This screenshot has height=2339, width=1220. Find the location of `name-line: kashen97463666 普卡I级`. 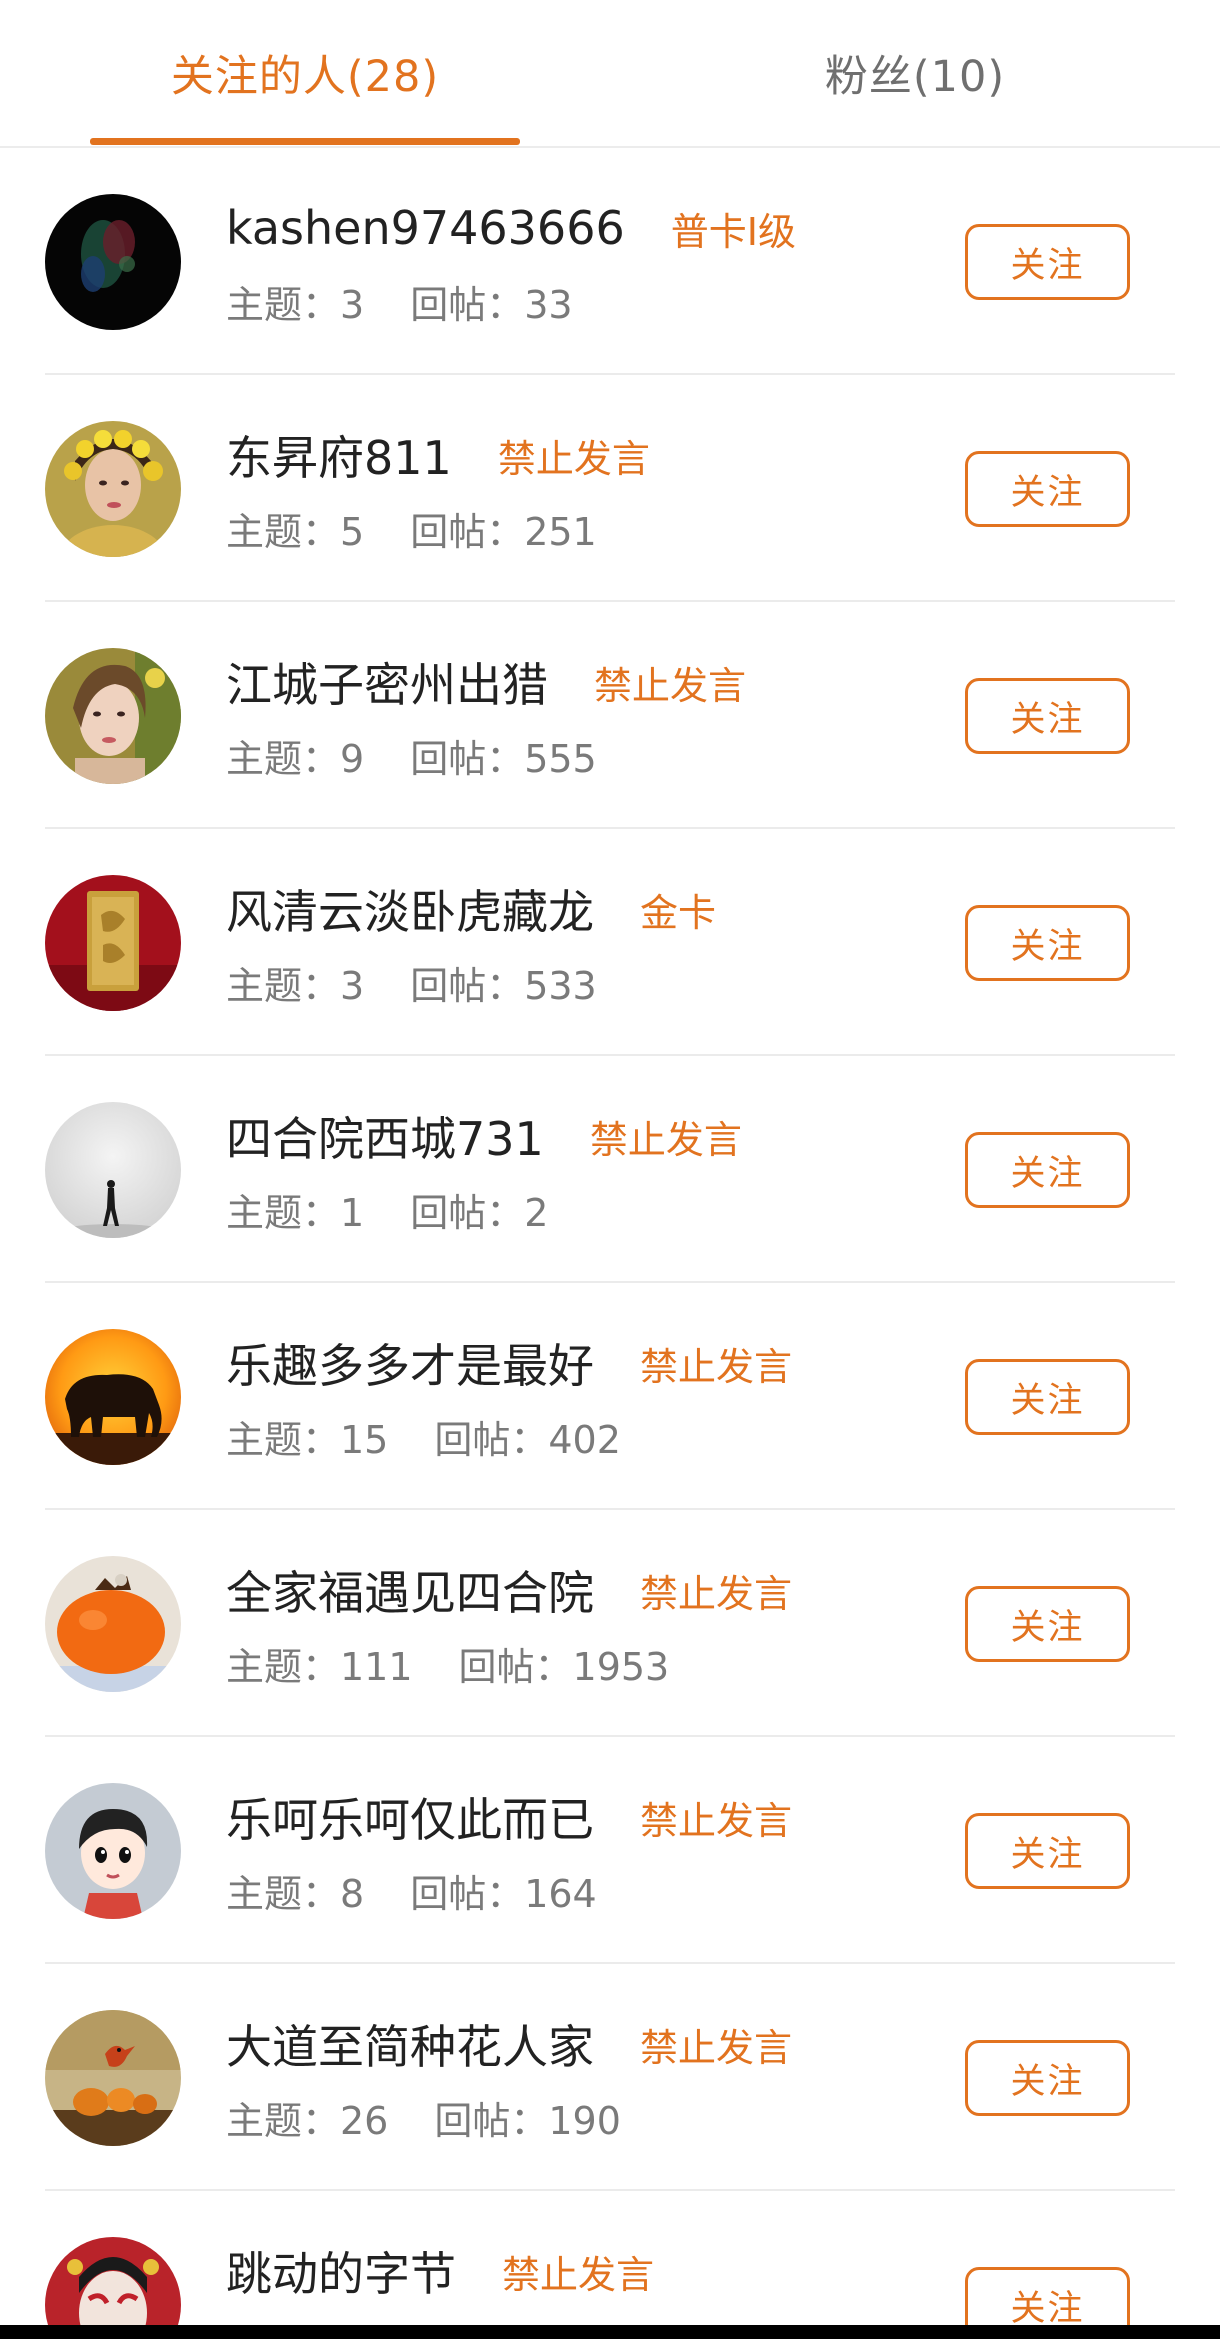

name-line: kashen97463666 普卡I级 is located at coordinates (511, 228).